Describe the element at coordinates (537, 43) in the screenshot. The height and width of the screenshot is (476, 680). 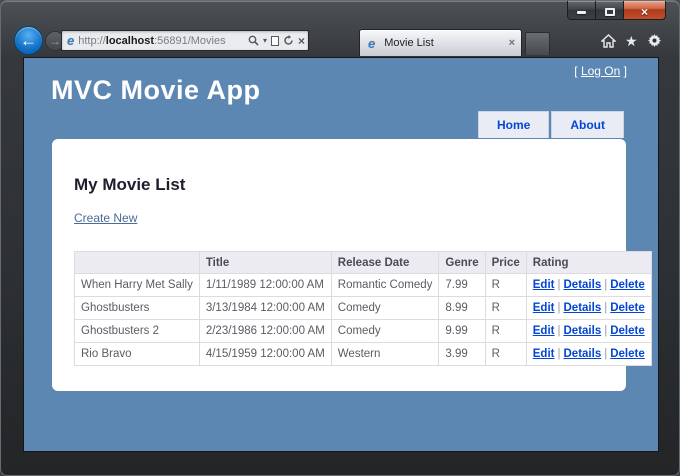
I see `new-tab-button` at that location.